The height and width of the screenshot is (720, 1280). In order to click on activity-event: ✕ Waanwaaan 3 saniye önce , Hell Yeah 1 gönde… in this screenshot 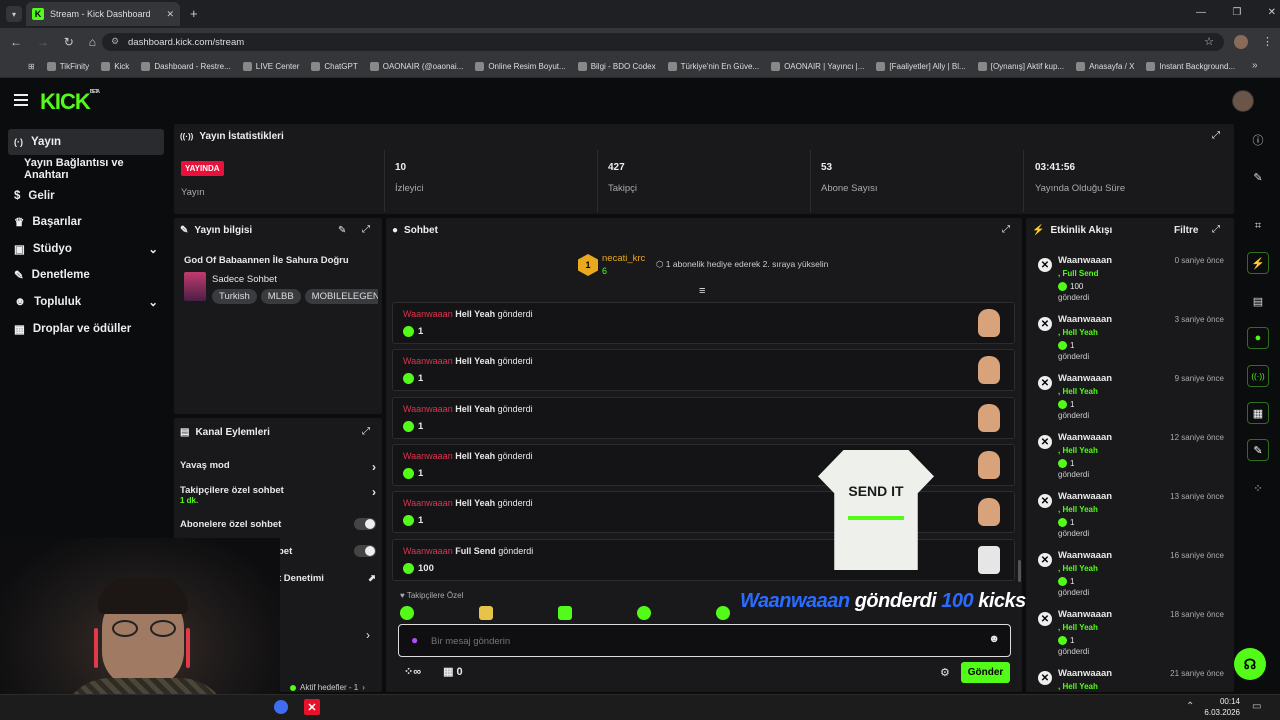, I will do `click(1131, 339)`.